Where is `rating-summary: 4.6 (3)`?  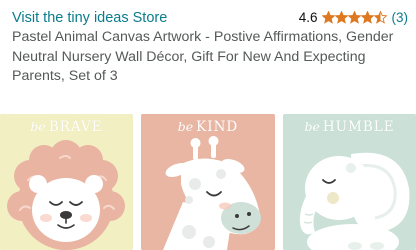
rating-summary: 4.6 (3) is located at coordinates (353, 17).